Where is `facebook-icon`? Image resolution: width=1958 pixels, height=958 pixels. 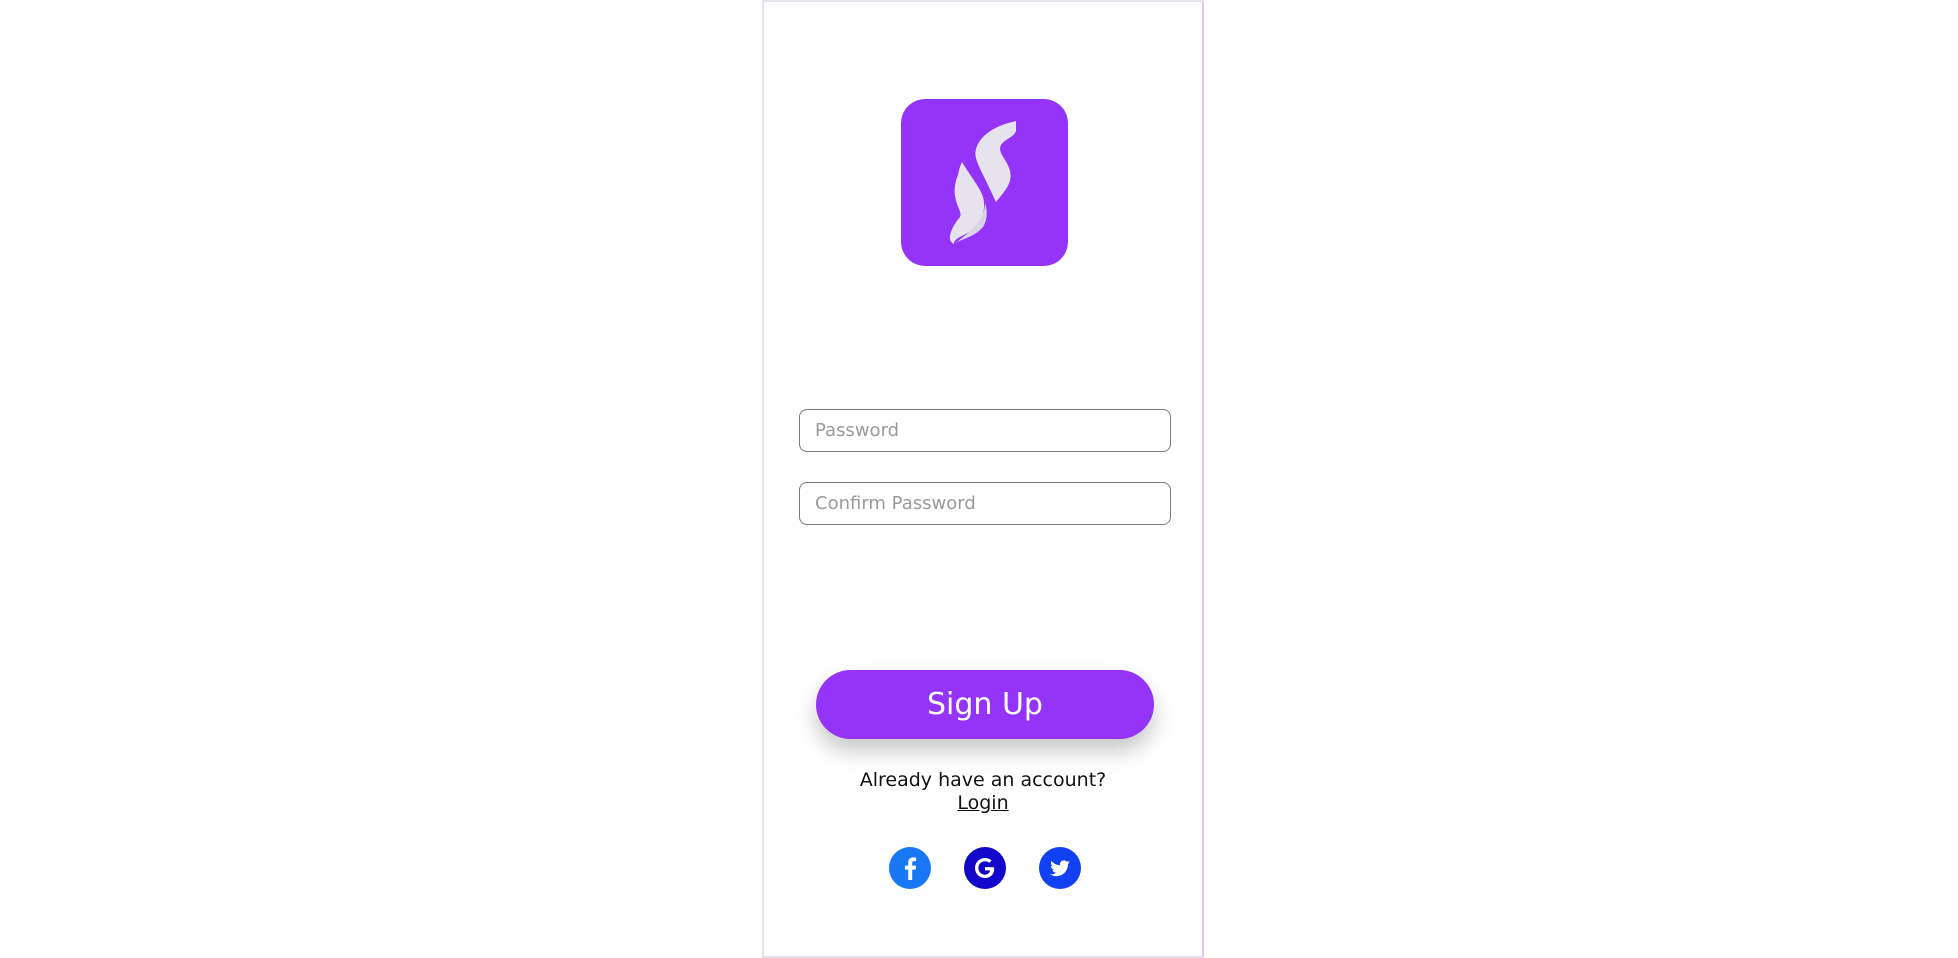
facebook-icon is located at coordinates (910, 868).